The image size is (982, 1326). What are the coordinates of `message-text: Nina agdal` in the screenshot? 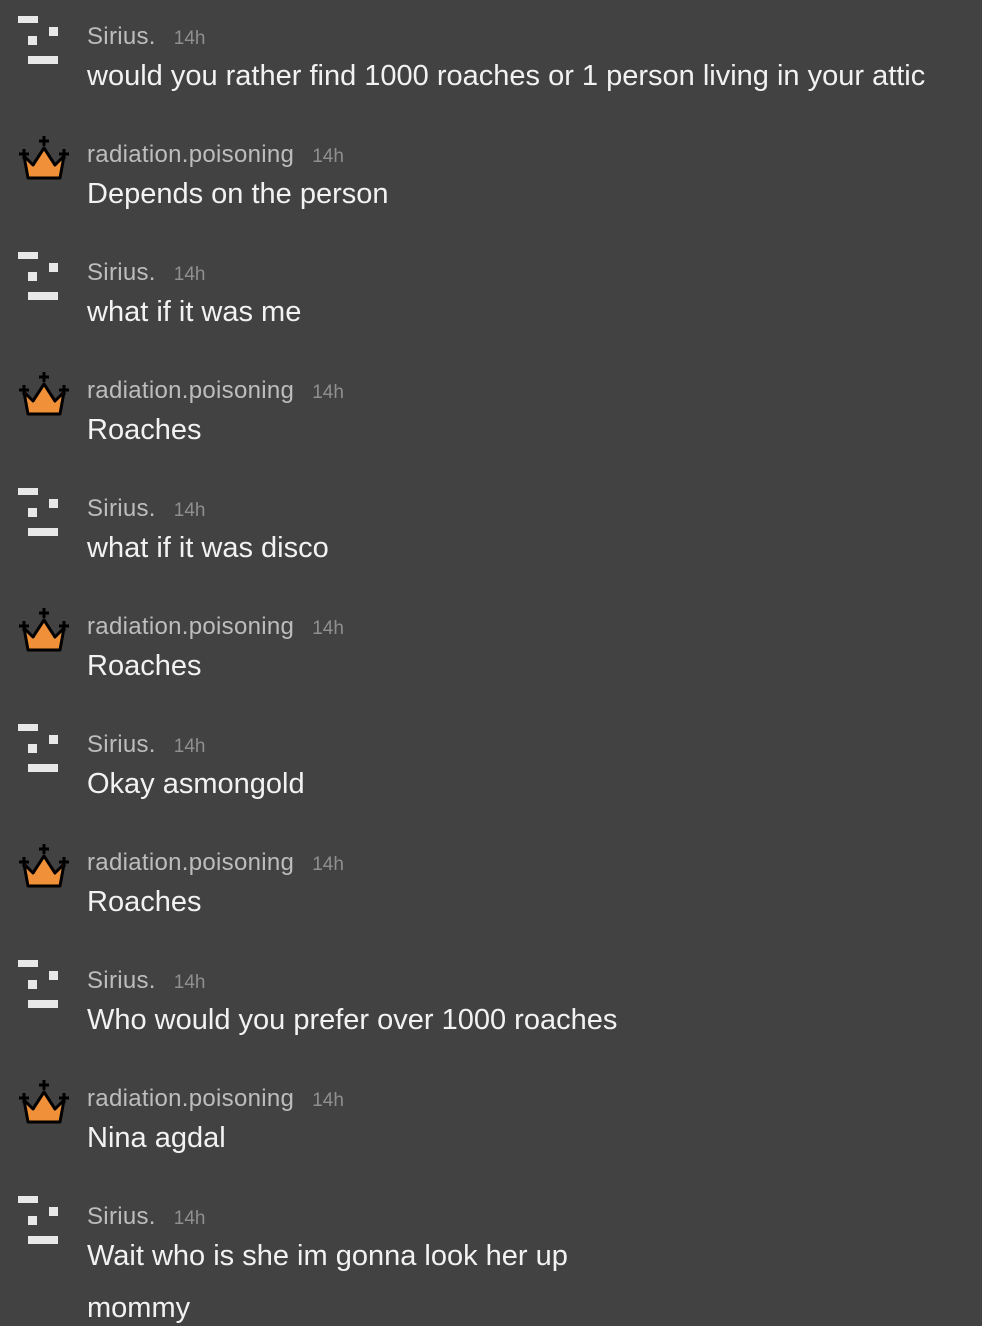 It's located at (156, 1138).